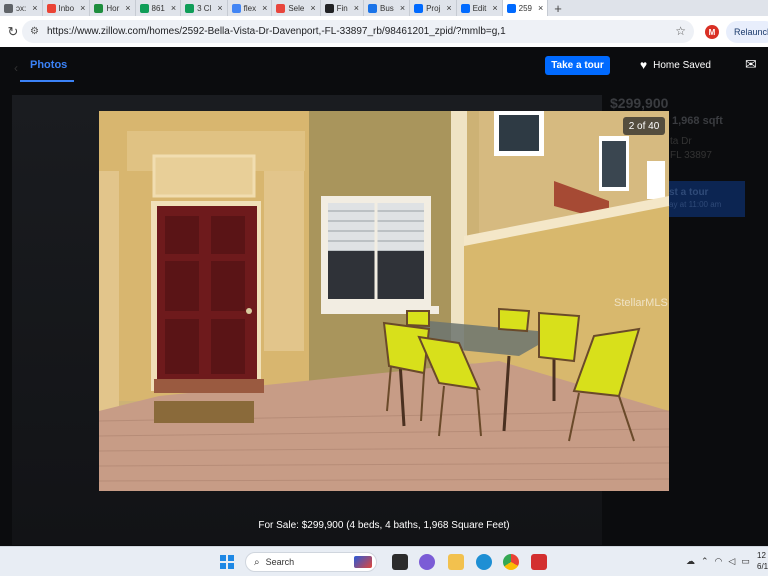 This screenshot has width=768, height=576. What do you see at coordinates (484, 562) in the screenshot?
I see `edge-icon` at bounding box center [484, 562].